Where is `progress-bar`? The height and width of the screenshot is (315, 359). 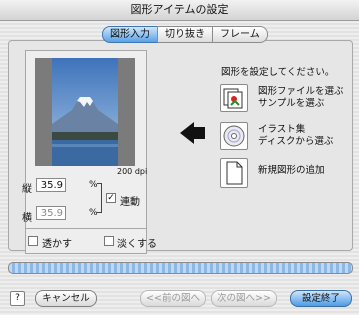 progress-bar is located at coordinates (180, 268).